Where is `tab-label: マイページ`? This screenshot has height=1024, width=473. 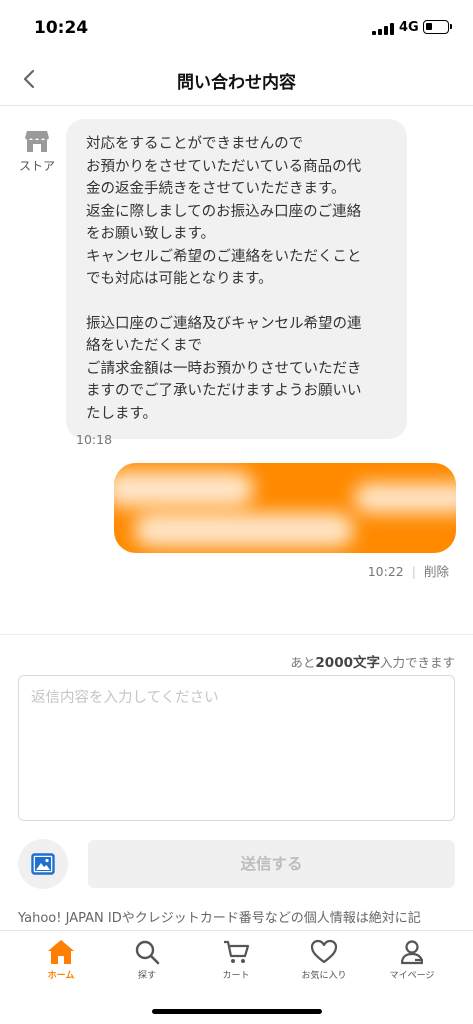
tab-label: マイページ is located at coordinates (412, 976).